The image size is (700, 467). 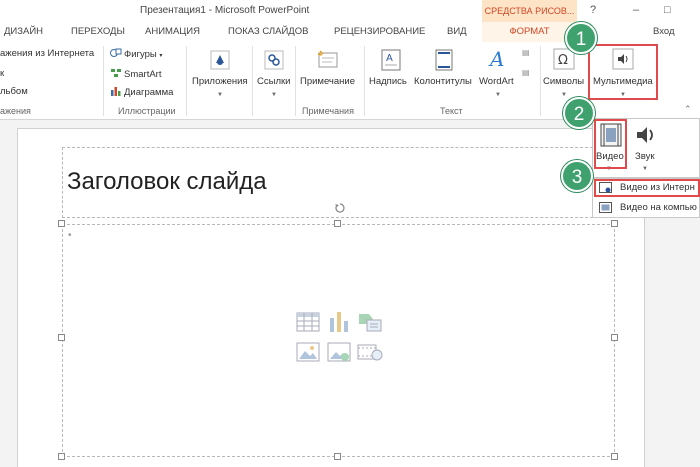 I want to click on collapse-ribbon-icon: ⌃, so click(x=688, y=109).